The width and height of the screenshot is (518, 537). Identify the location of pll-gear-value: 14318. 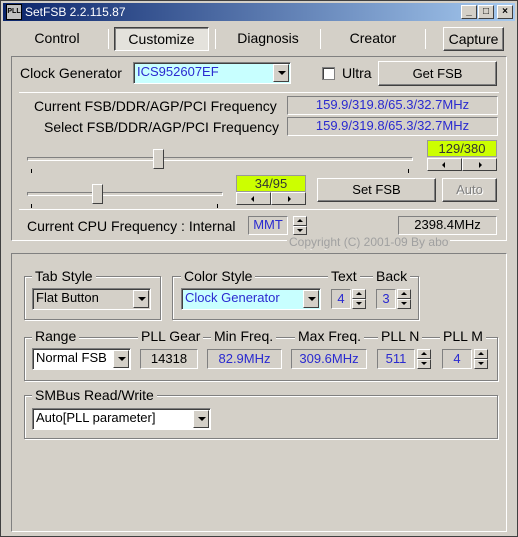
(169, 359).